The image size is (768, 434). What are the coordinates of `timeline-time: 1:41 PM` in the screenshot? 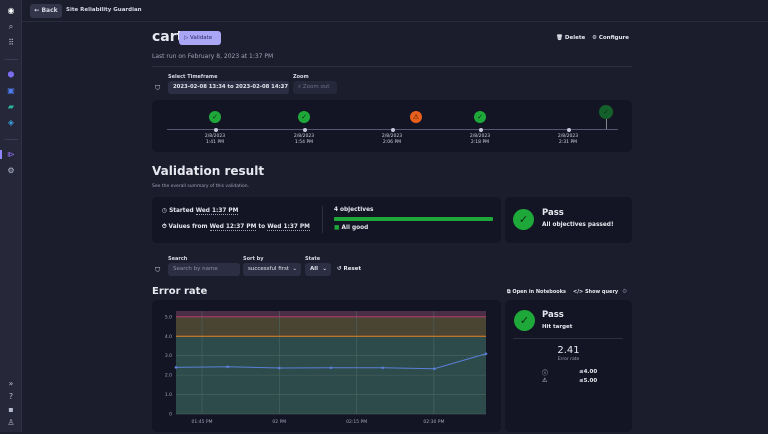 It's located at (215, 142).